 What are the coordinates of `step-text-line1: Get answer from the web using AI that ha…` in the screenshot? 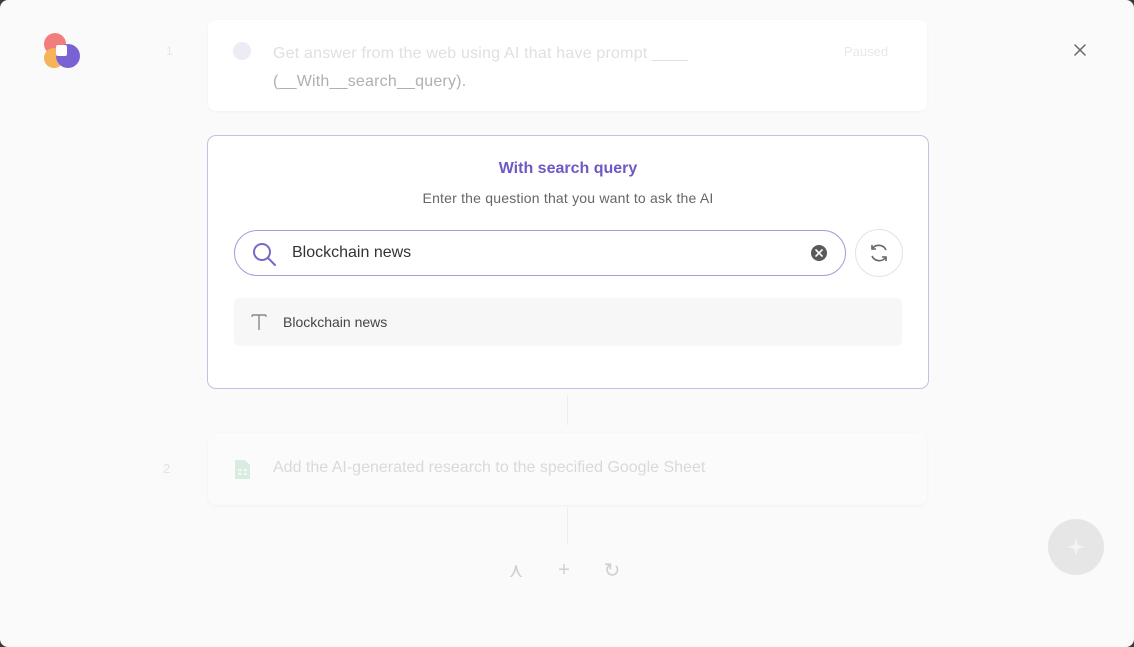 It's located at (481, 53).